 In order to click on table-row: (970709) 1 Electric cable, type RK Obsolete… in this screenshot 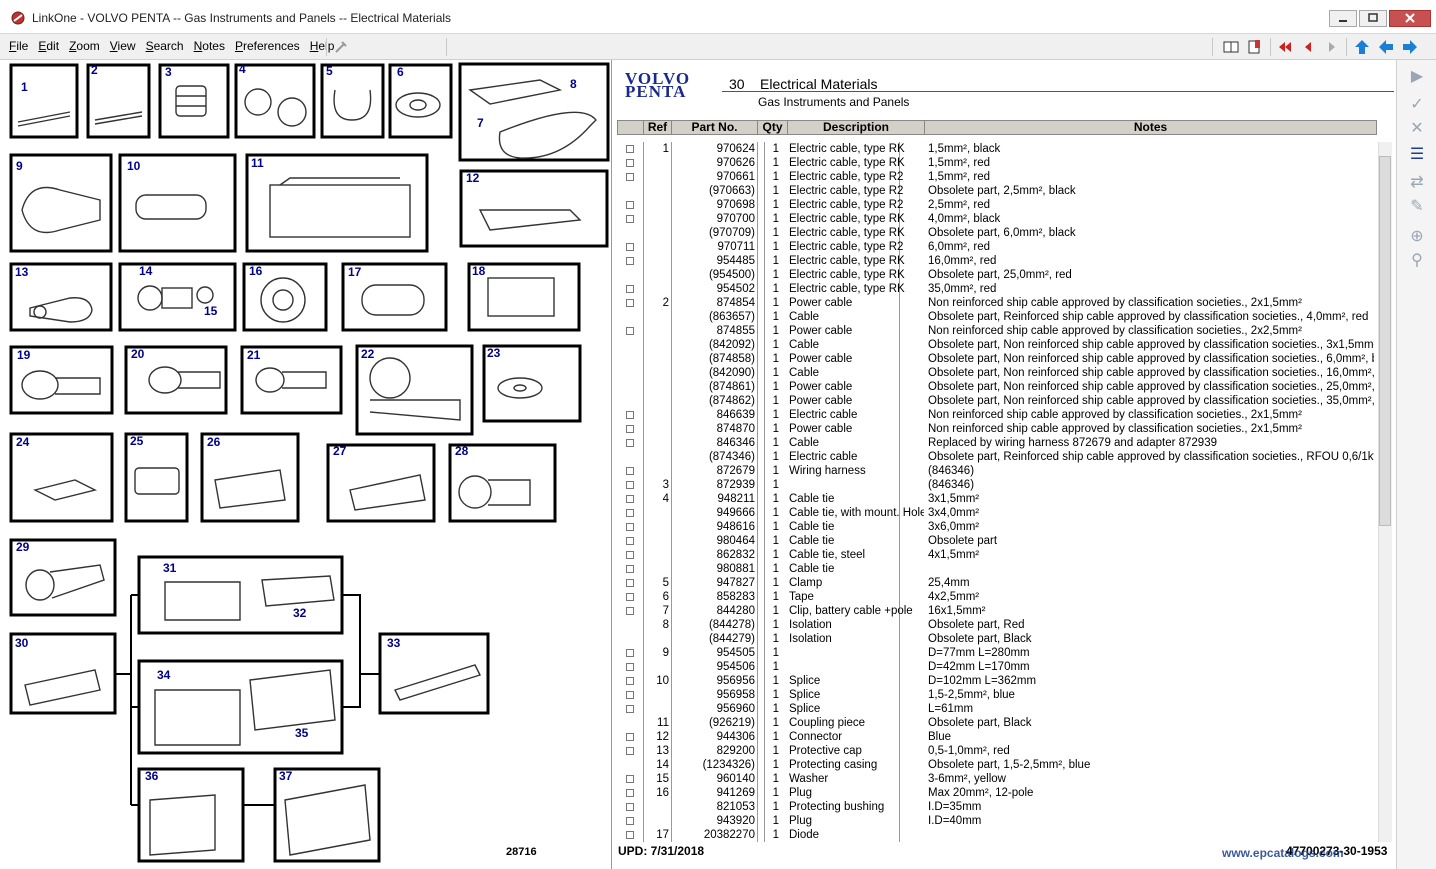, I will do `click(997, 233)`.